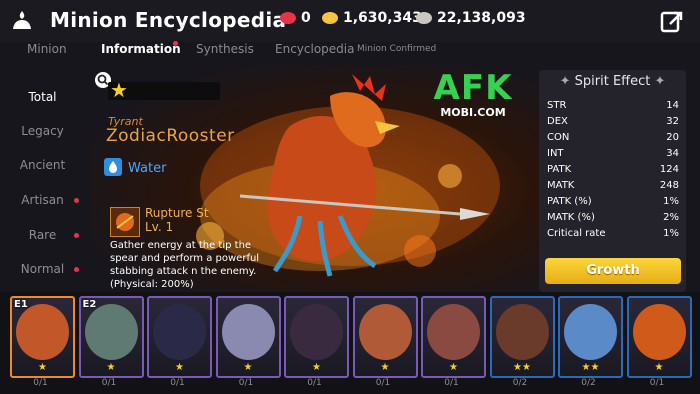  Describe the element at coordinates (21, 304) in the screenshot. I see `card-badge: E1` at that location.